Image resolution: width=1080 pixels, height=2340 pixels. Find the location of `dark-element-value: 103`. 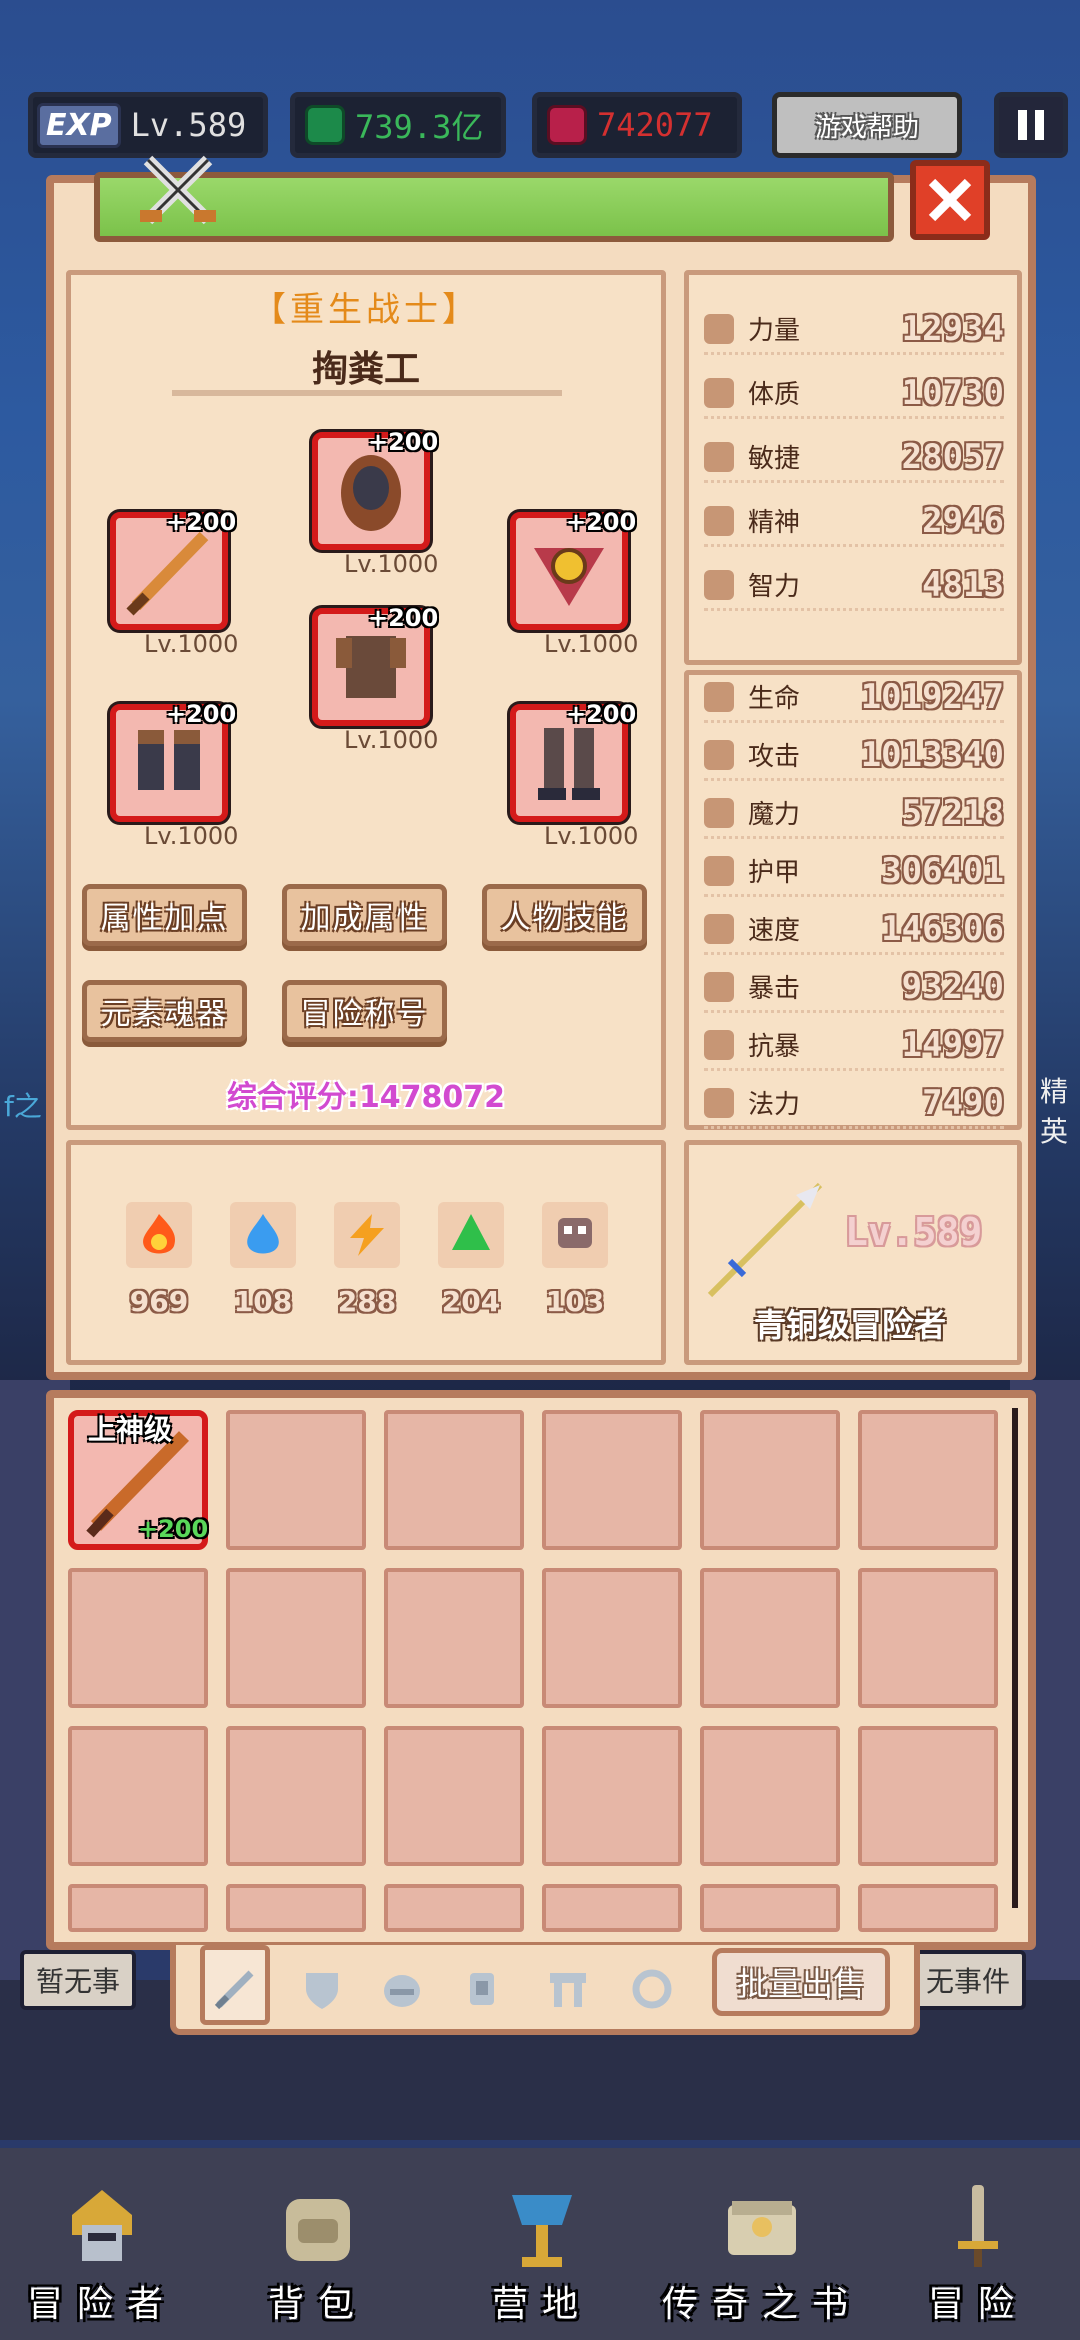

dark-element-value: 103 is located at coordinates (575, 1301).